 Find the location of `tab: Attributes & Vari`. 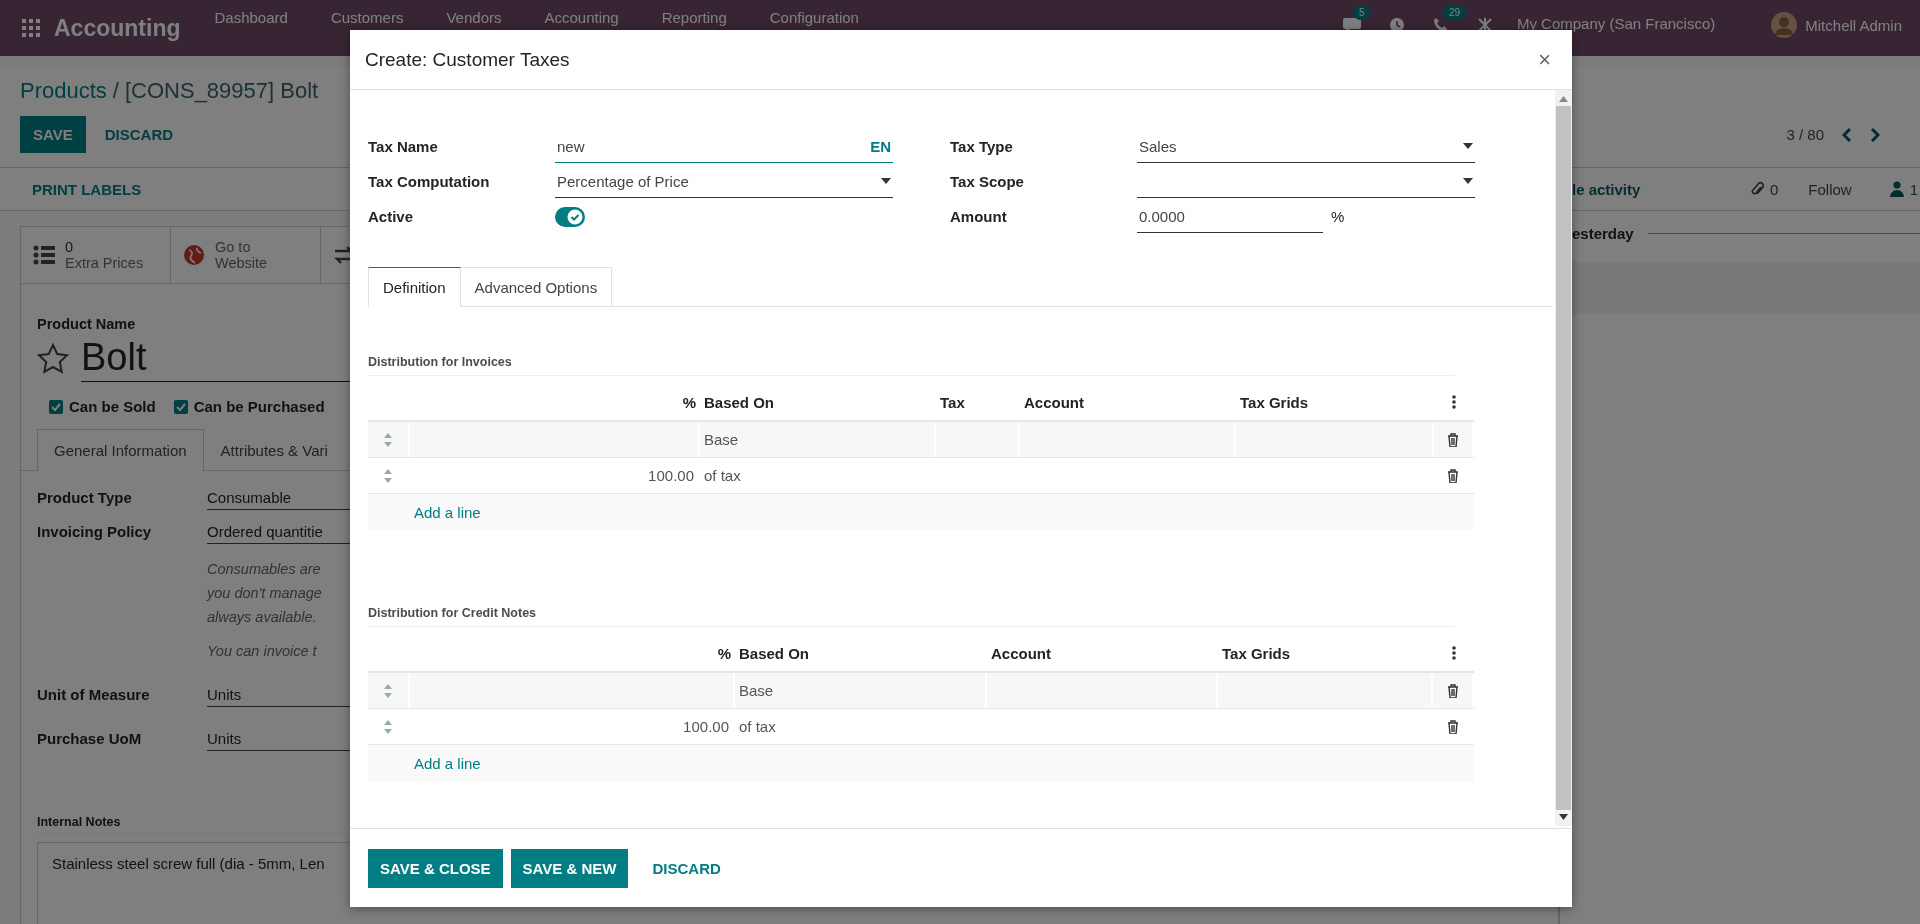

tab: Attributes & Vari is located at coordinates (274, 450).